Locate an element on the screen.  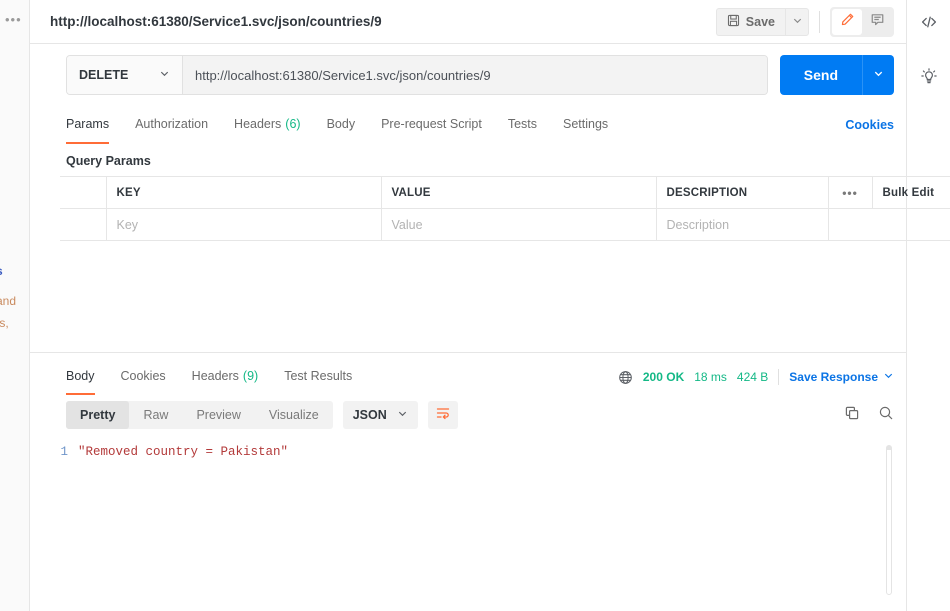
request-tips-button is located at coordinates (929, 78).